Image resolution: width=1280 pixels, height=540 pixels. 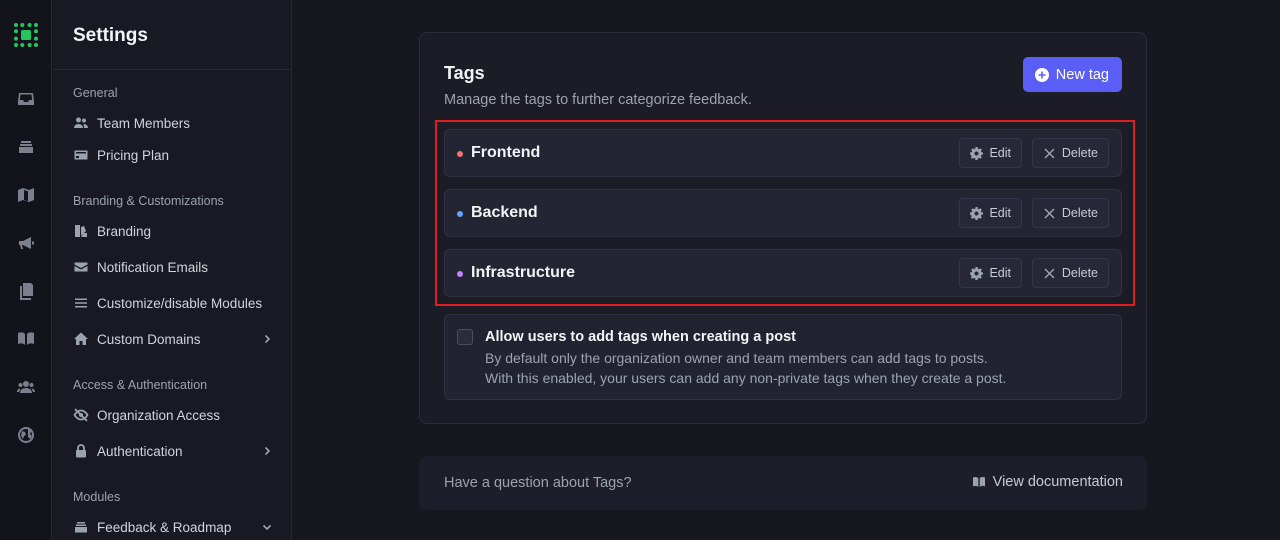 I want to click on new-tag-label: New tag, so click(x=1082, y=74).